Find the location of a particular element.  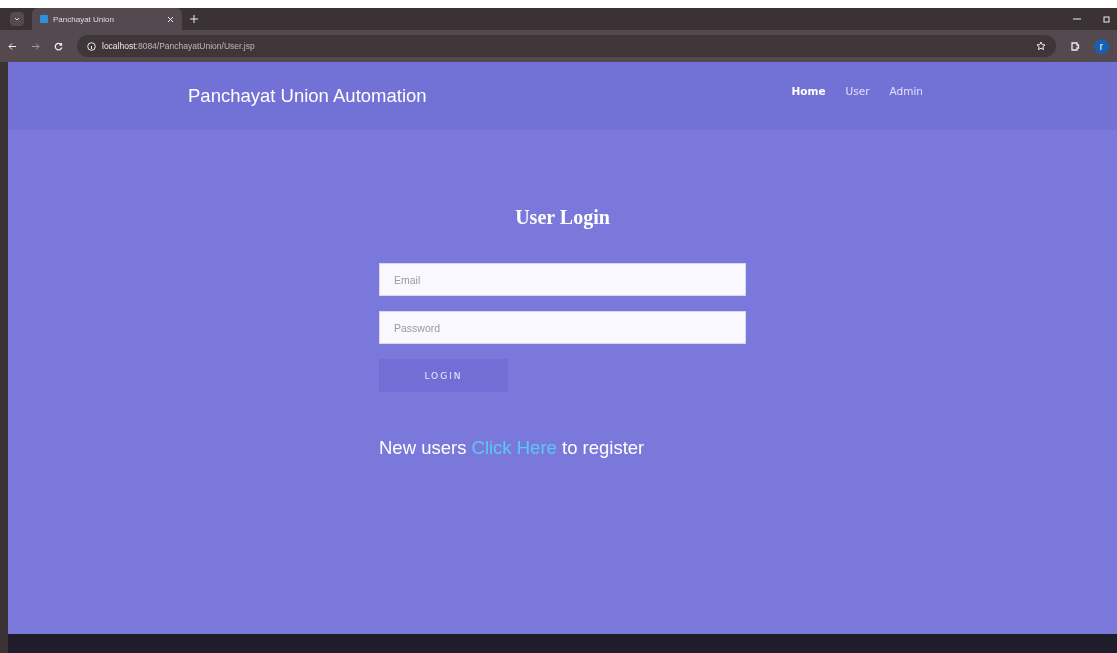

browser-tab: Panchayat Union is located at coordinates (107, 19).